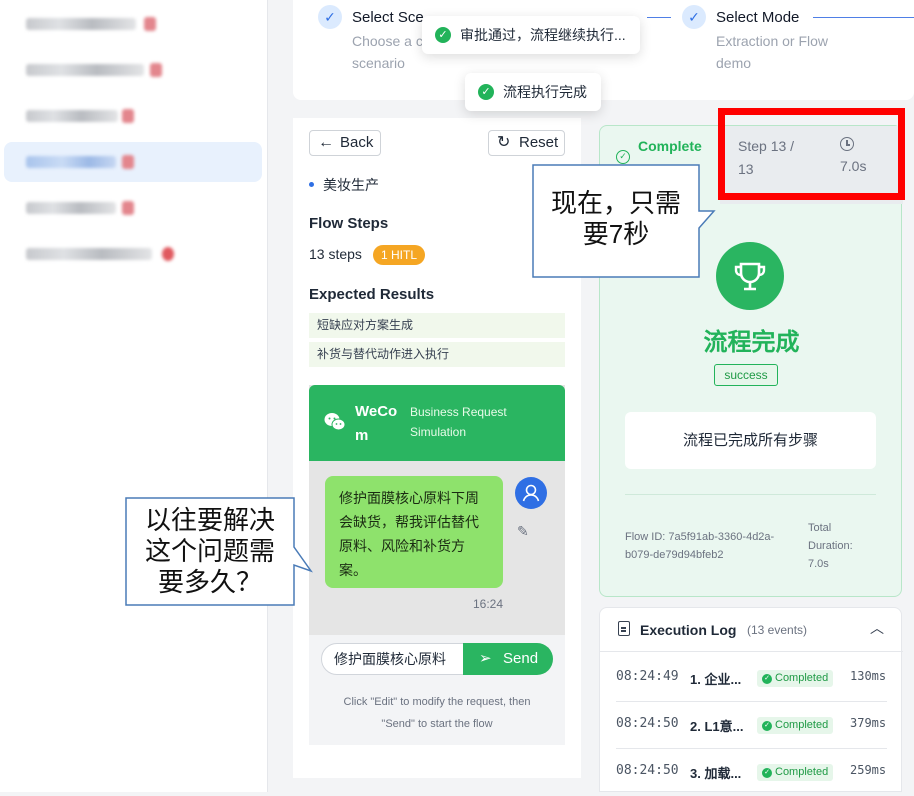  What do you see at coordinates (209, 582) in the screenshot?
I see `callout-before-line: 要多久？` at bounding box center [209, 582].